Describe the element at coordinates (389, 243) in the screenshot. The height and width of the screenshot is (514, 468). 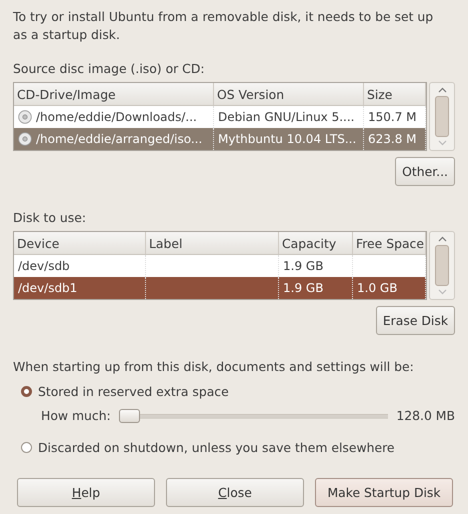
I see `column-header: Free Space` at that location.